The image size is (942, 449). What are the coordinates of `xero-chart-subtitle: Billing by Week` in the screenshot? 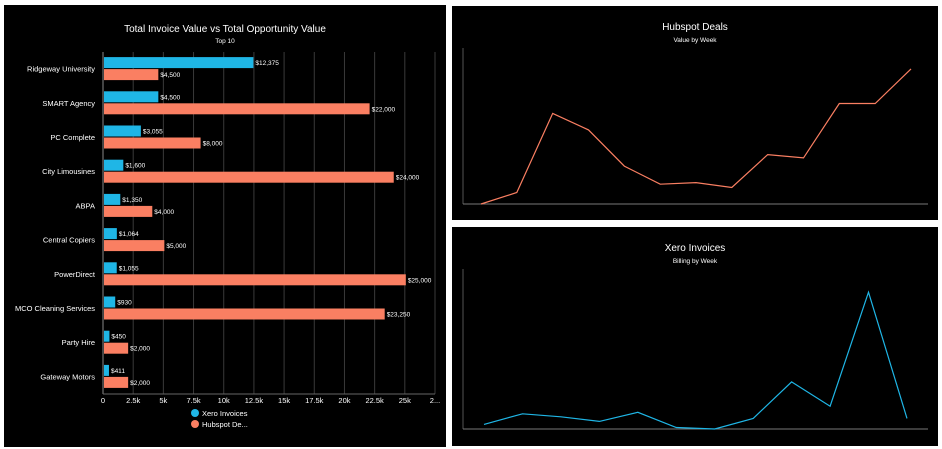 It's located at (695, 261).